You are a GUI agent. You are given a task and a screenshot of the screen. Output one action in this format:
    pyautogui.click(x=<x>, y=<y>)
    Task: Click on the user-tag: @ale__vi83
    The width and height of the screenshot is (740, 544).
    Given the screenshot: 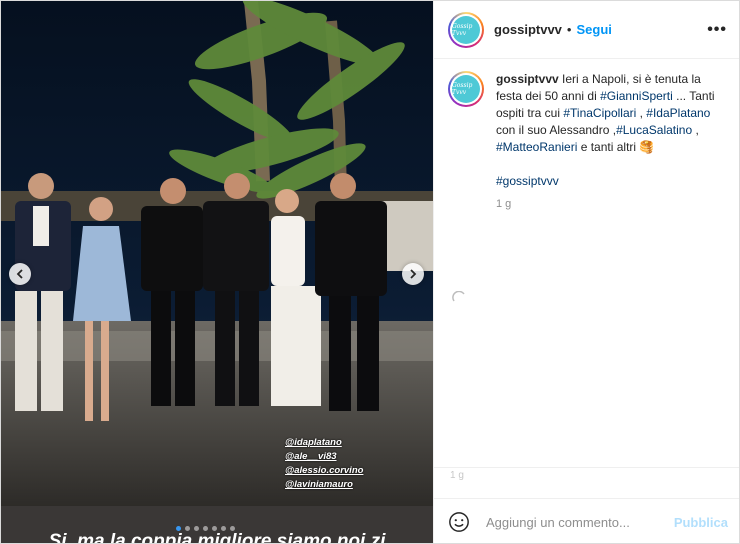 What is the action you would take?
    pyautogui.click(x=330, y=456)
    